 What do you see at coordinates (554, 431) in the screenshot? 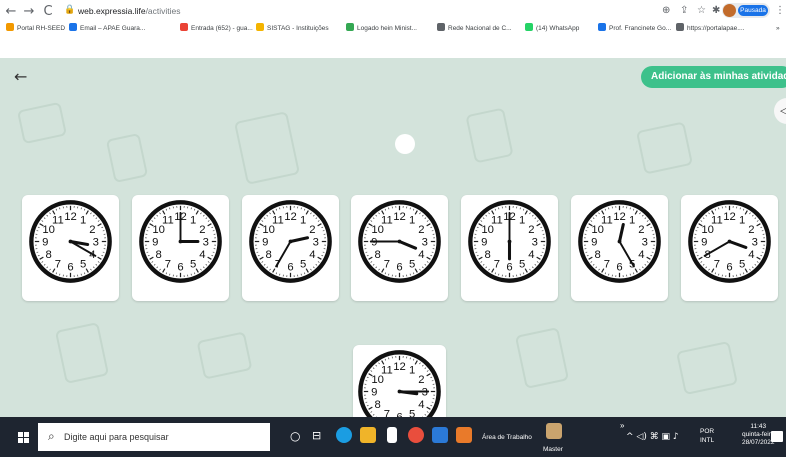
I see `master-folder-icon` at bounding box center [554, 431].